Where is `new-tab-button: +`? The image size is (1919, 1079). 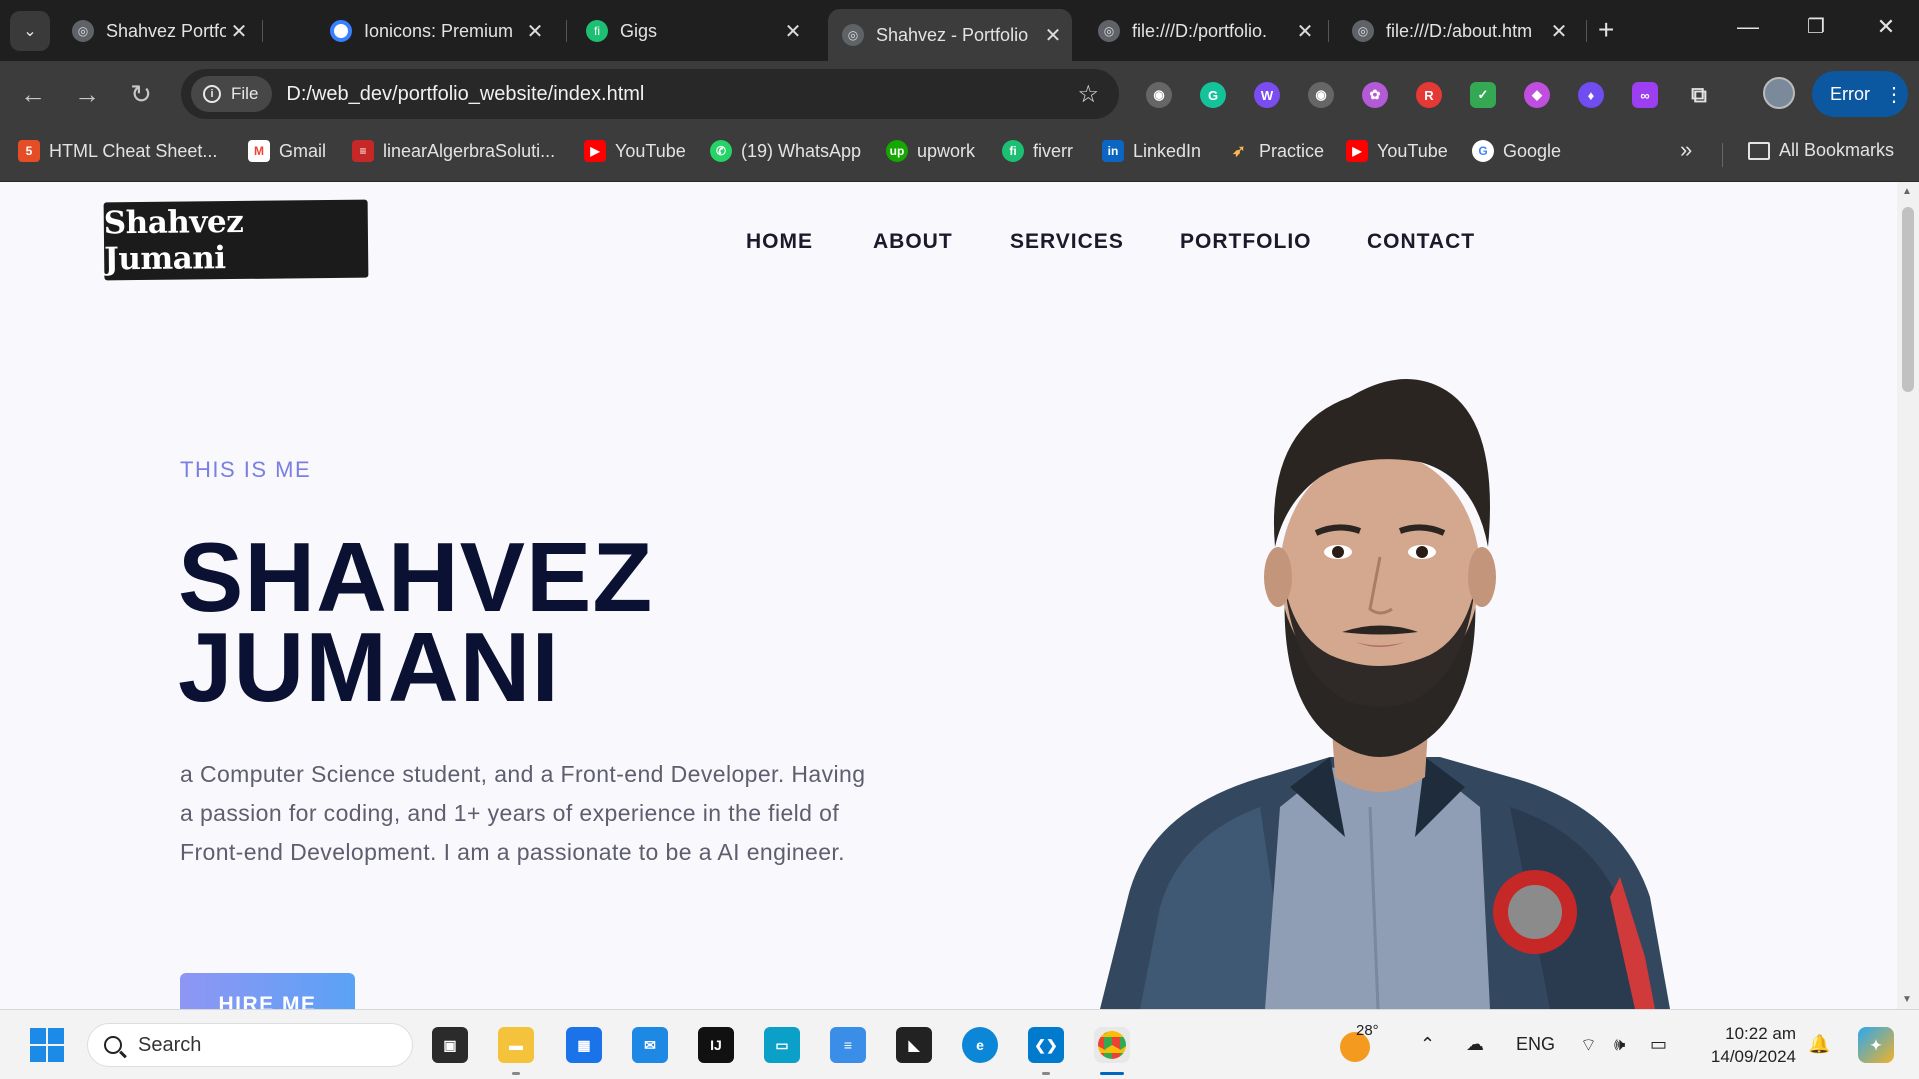
new-tab-button: + is located at coordinates (1606, 30).